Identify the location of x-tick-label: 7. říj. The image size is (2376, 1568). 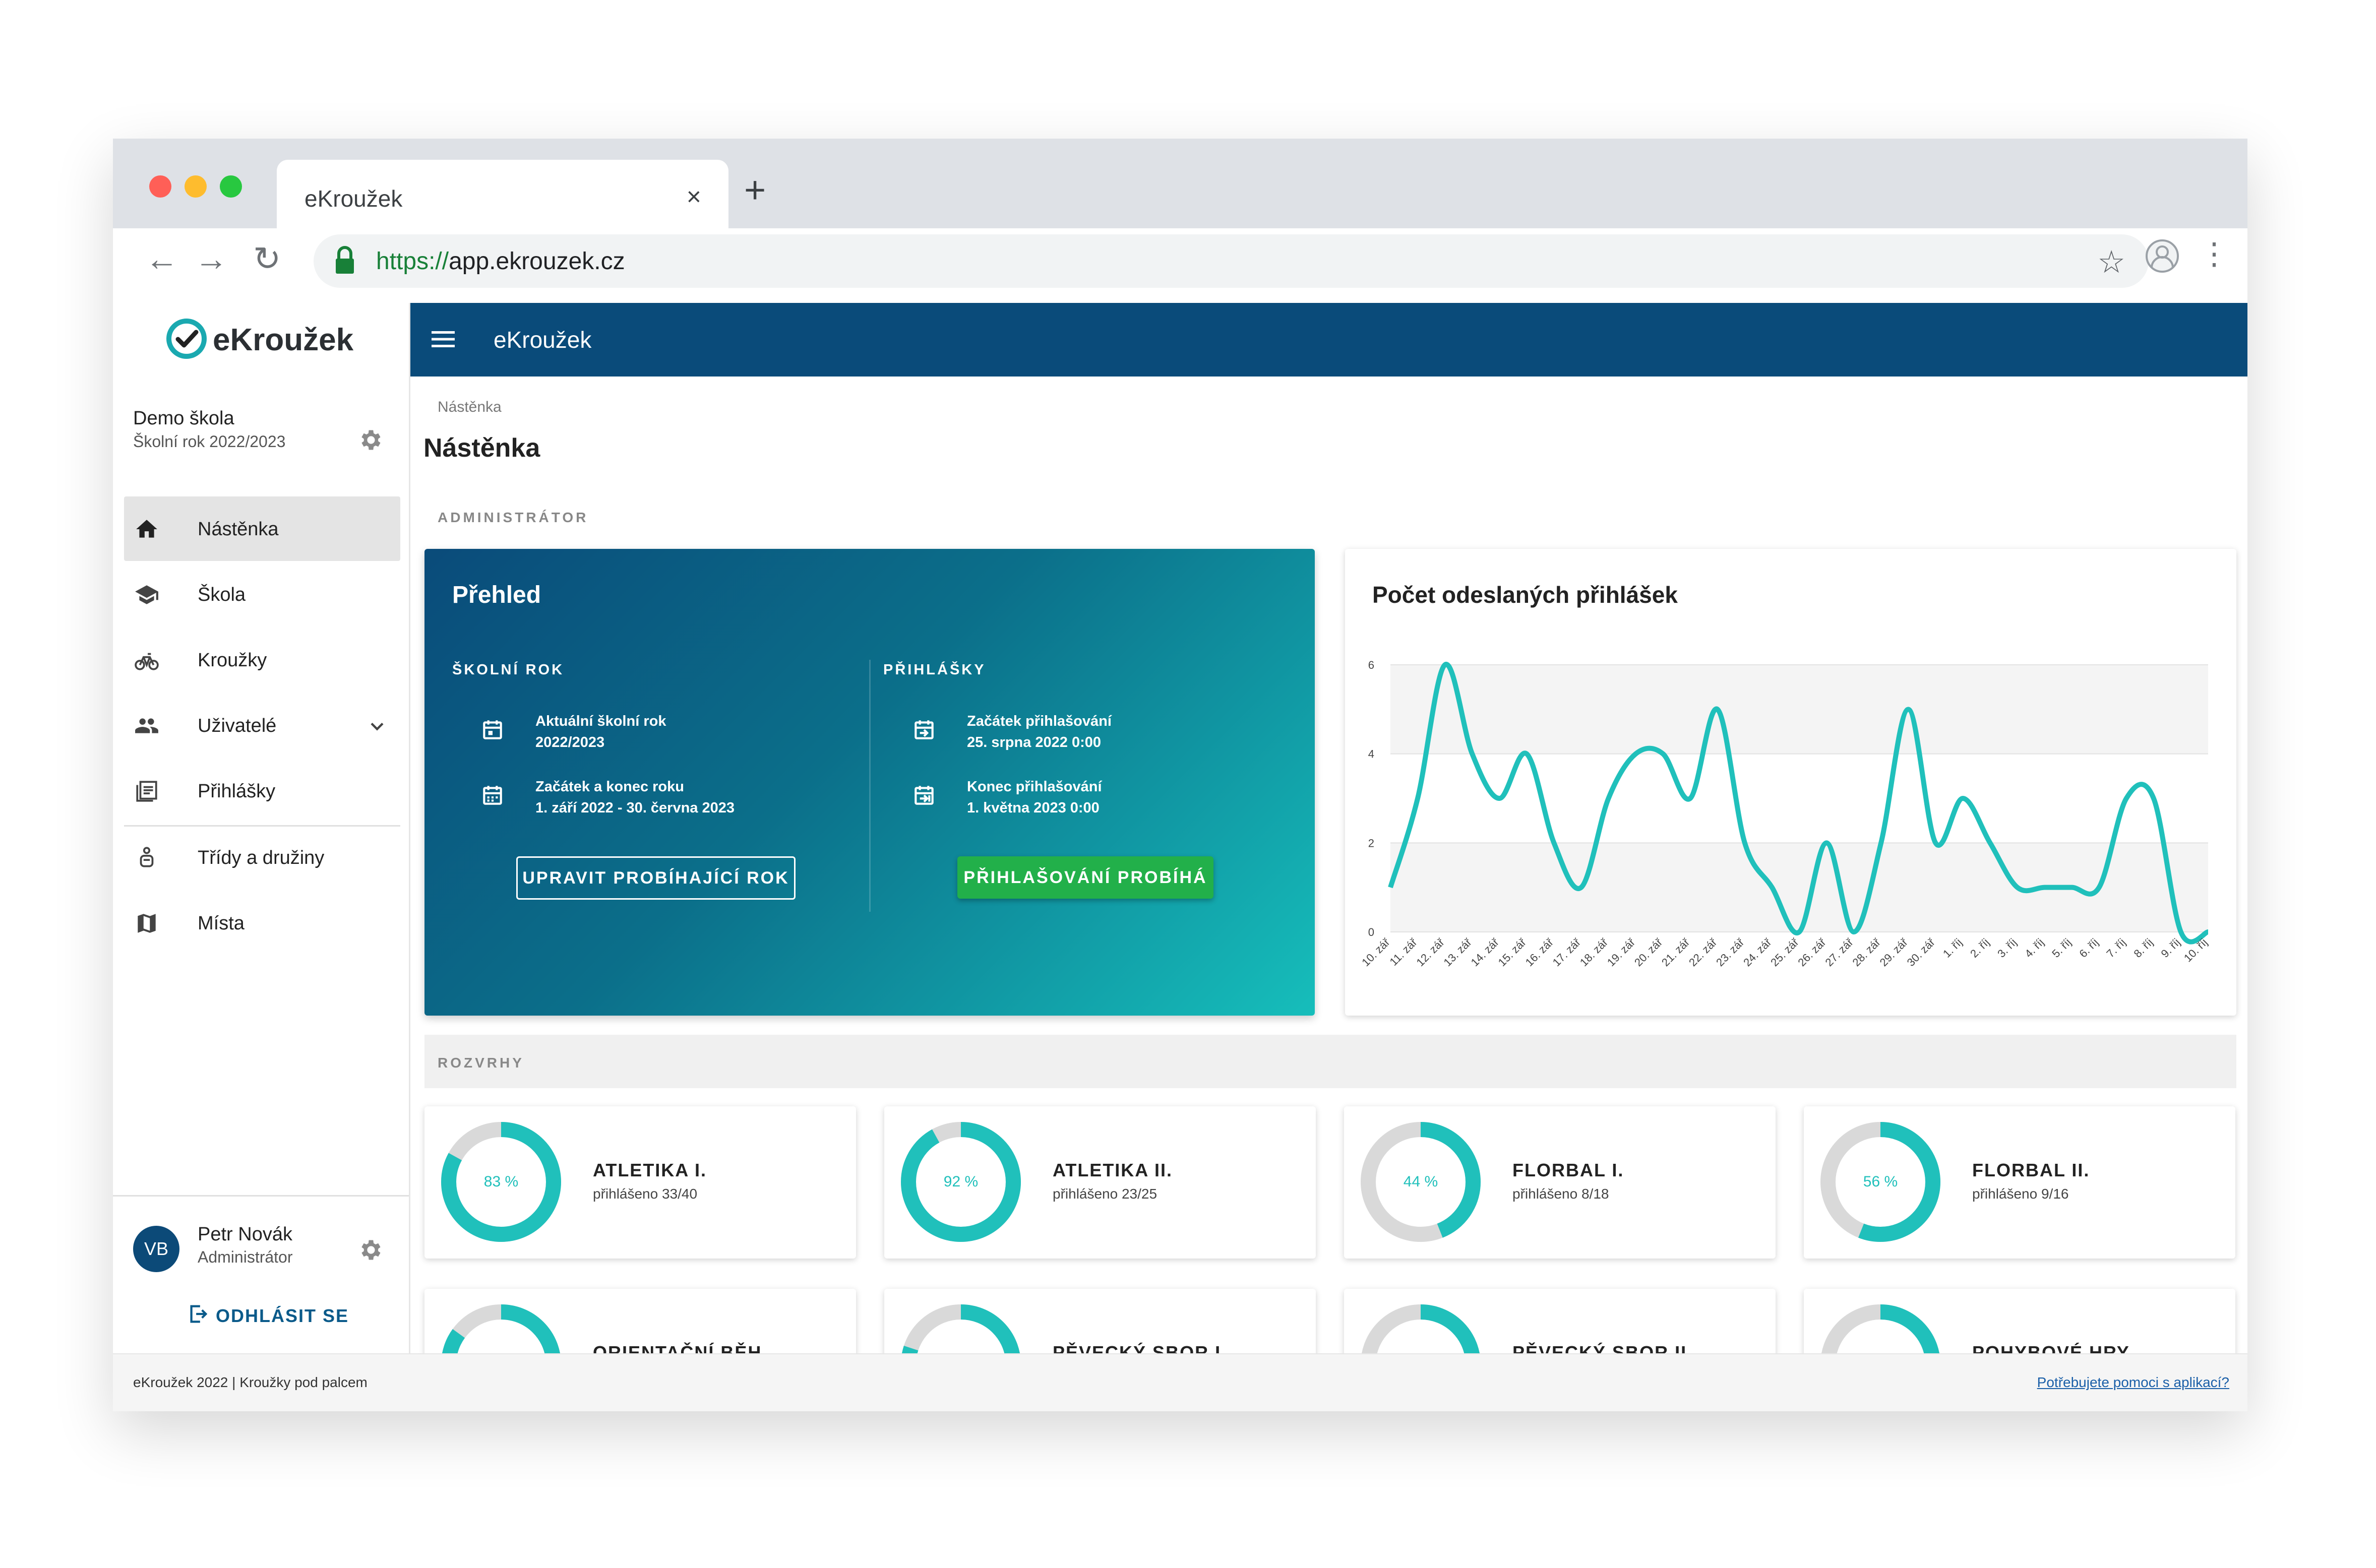
(2116, 948).